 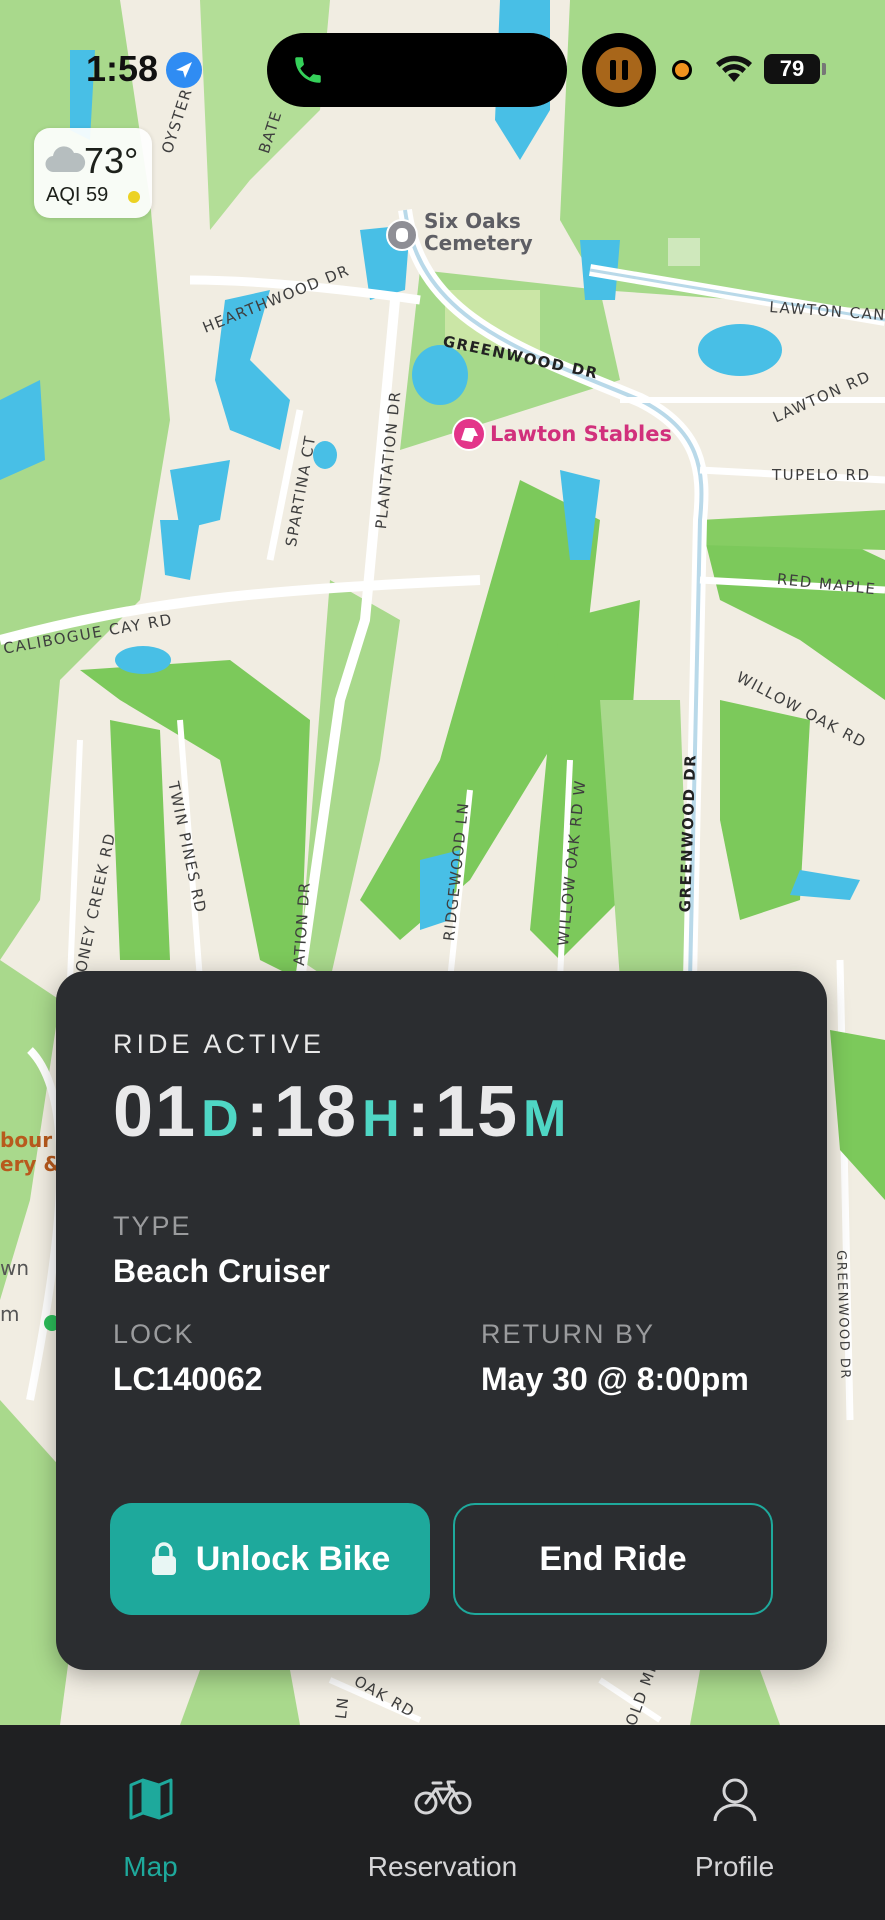 What do you see at coordinates (15, 1268) in the screenshot?
I see `map-edge-label-1: wn` at bounding box center [15, 1268].